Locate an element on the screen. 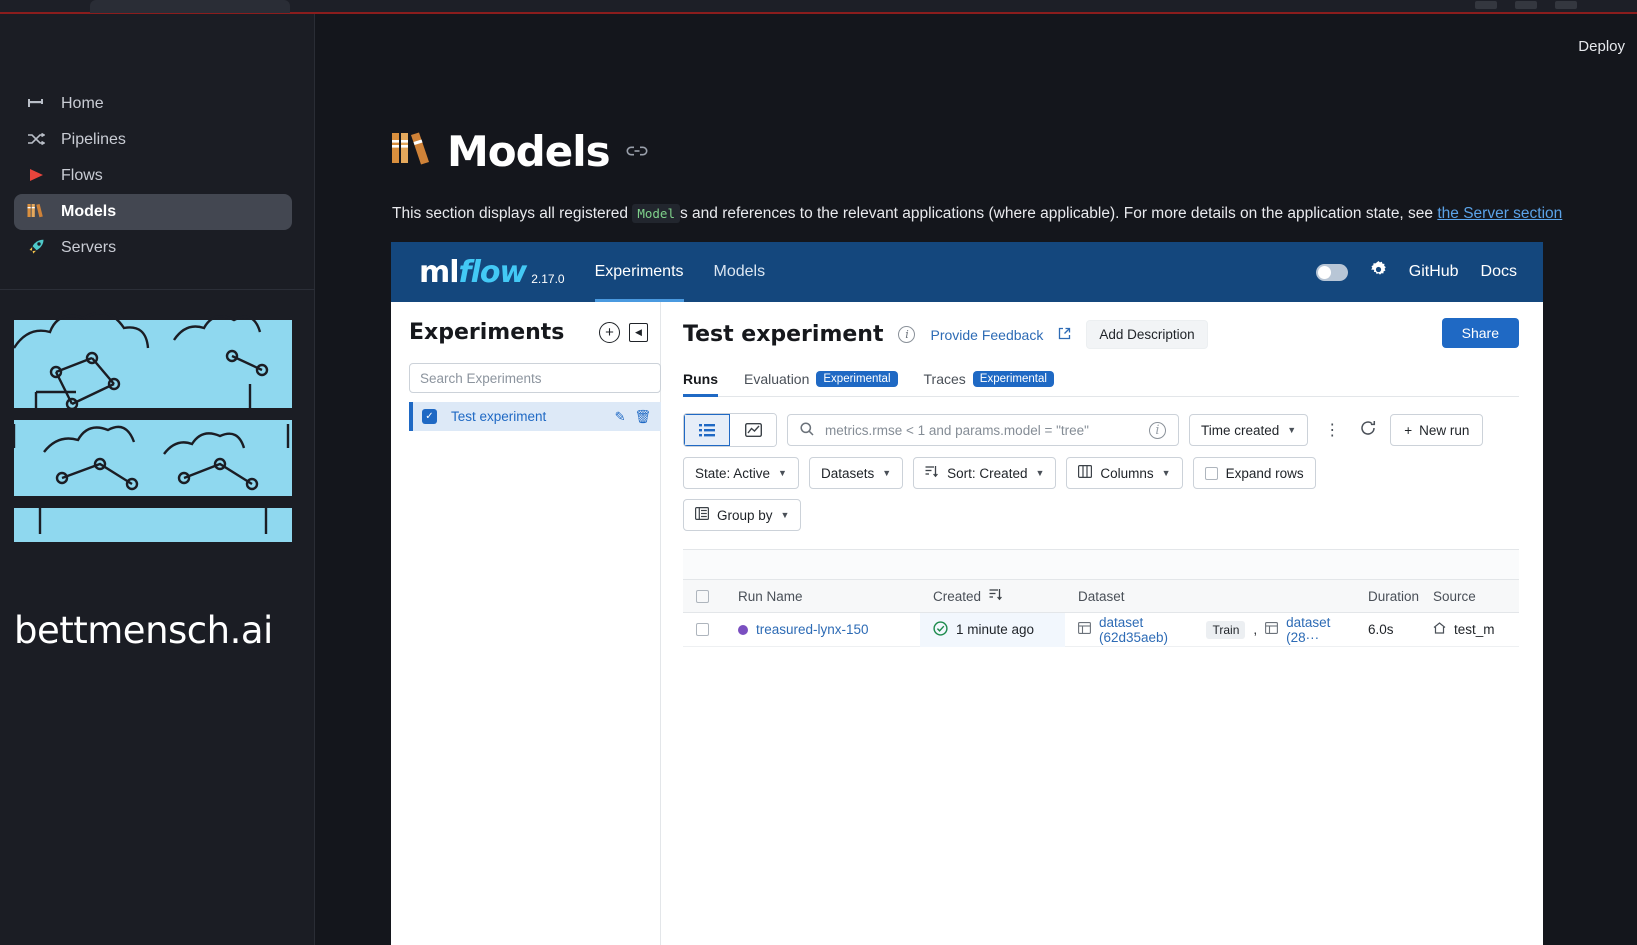  sidebar-item-servers: Servers is located at coordinates (153, 248).